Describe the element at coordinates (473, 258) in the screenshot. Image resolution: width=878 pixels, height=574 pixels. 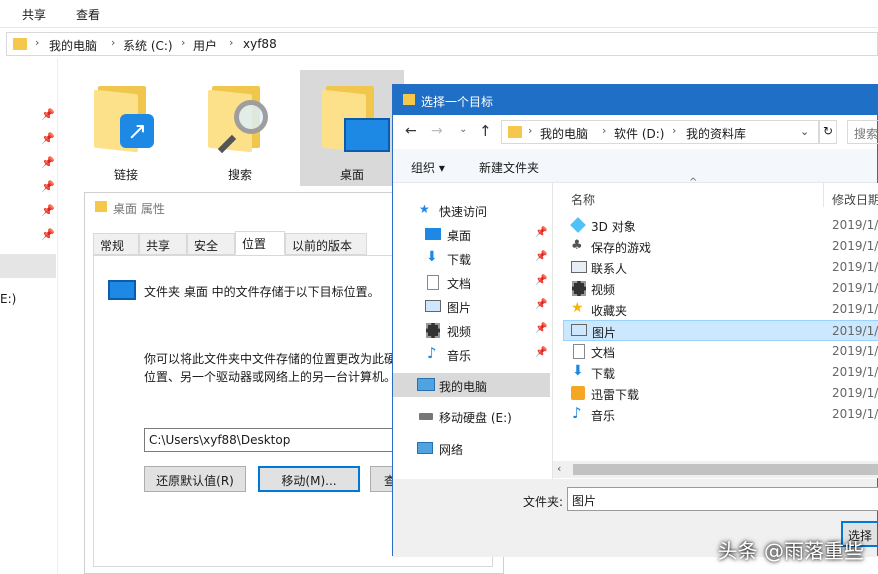
I see `nav-downloads: ⬇ 下载 📌` at that location.